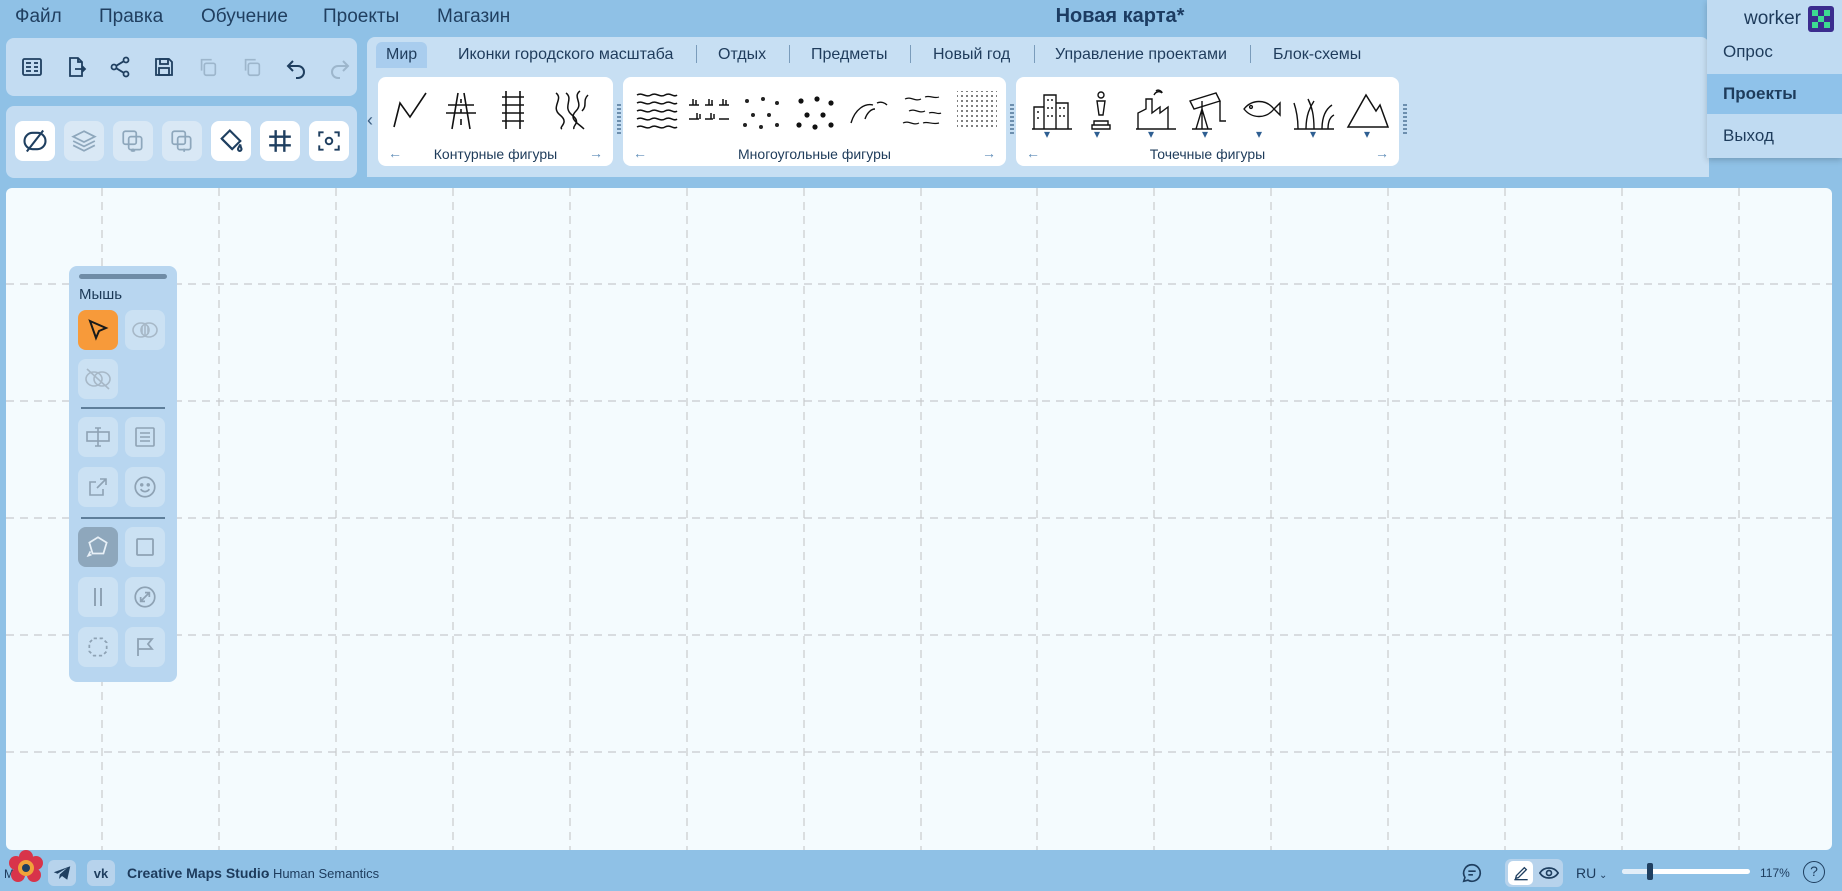  Describe the element at coordinates (473, 17) in the screenshot. I see `menu-shop: Магазин` at that location.